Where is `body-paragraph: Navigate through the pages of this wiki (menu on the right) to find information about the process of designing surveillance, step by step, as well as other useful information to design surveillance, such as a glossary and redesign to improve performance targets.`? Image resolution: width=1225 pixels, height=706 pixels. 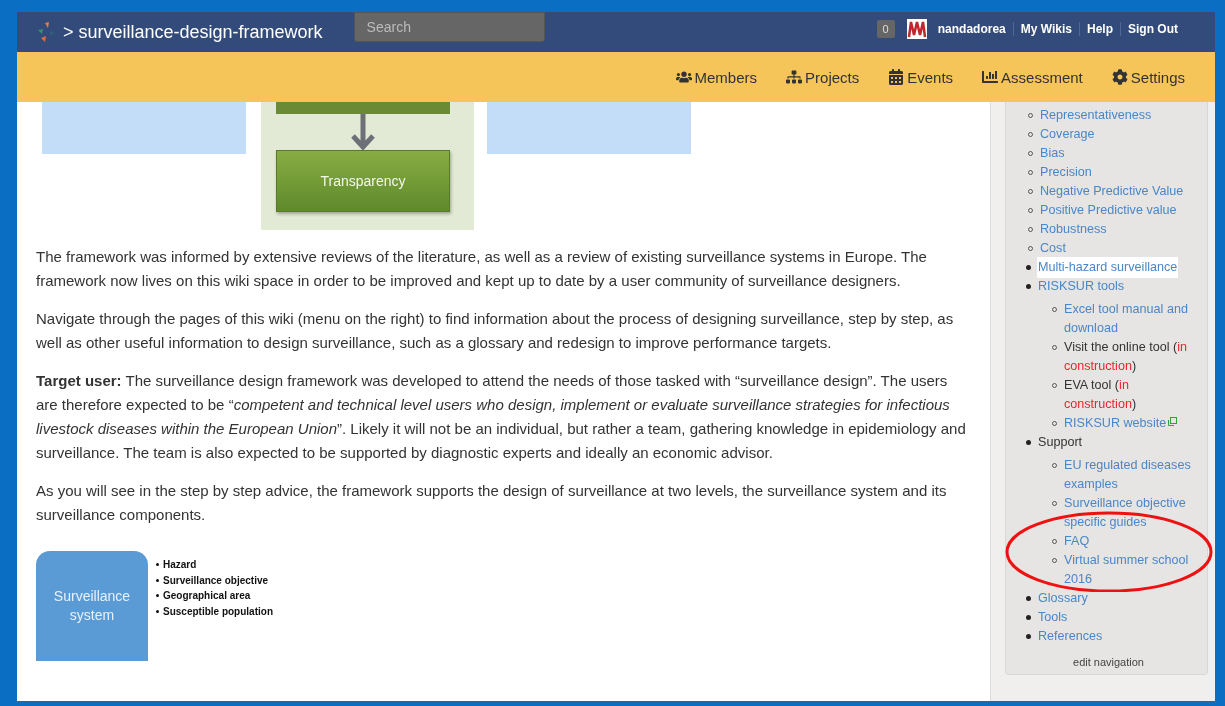 body-paragraph: Navigate through the pages of this wiki (menu on the right) to find information about the process of designing surveillance, step by step, as well as other useful information to design surveillance, such as a glossary and redesign to improve performance targets. is located at coordinates (495, 331).